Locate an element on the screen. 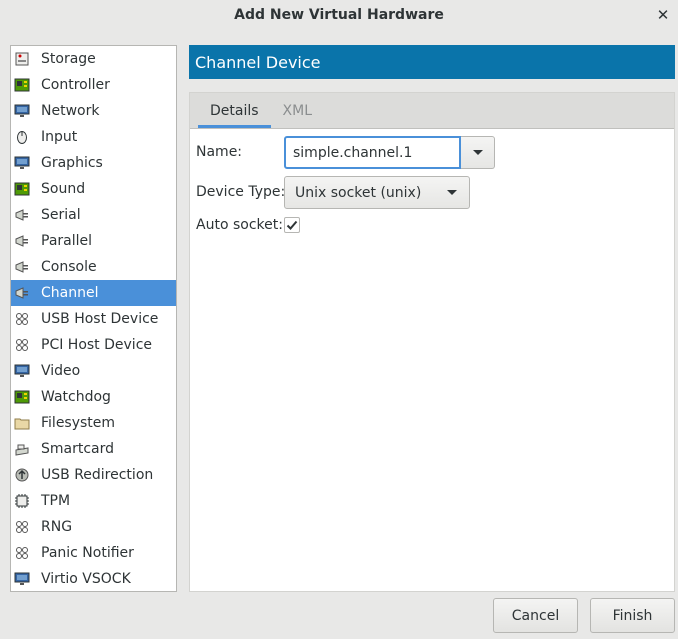 This screenshot has height=639, width=678. sidebar-item-virtio-vsock: Virtio VSOCK is located at coordinates (93, 579).